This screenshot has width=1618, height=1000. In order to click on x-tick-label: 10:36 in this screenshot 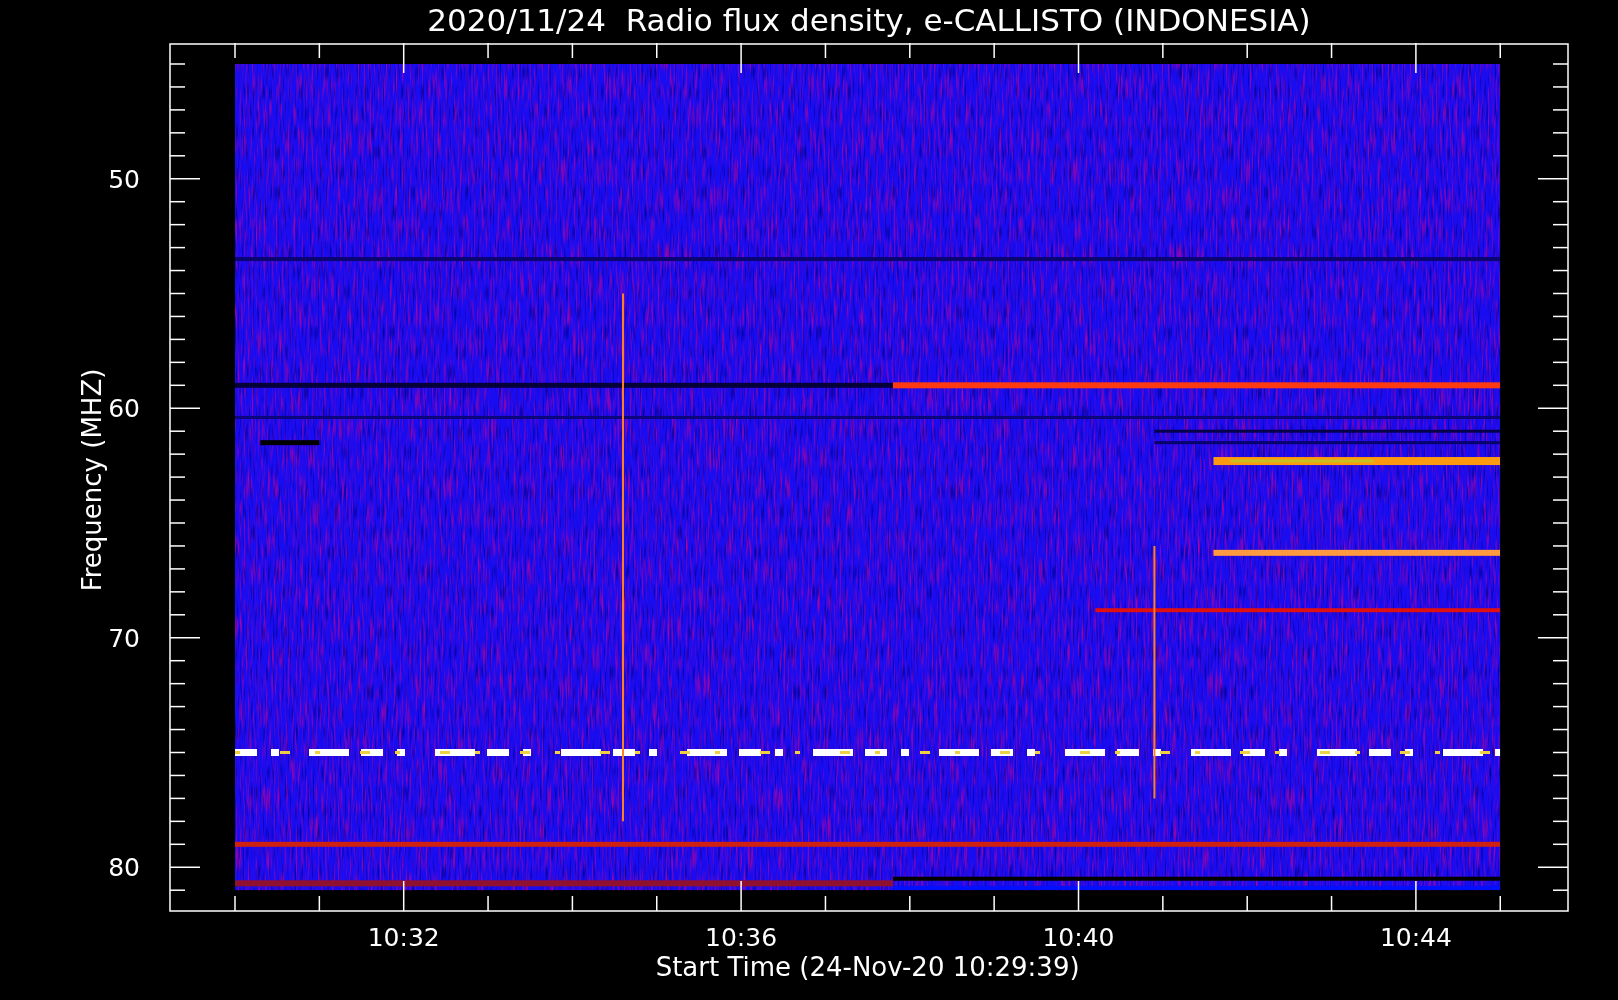, I will do `click(741, 937)`.